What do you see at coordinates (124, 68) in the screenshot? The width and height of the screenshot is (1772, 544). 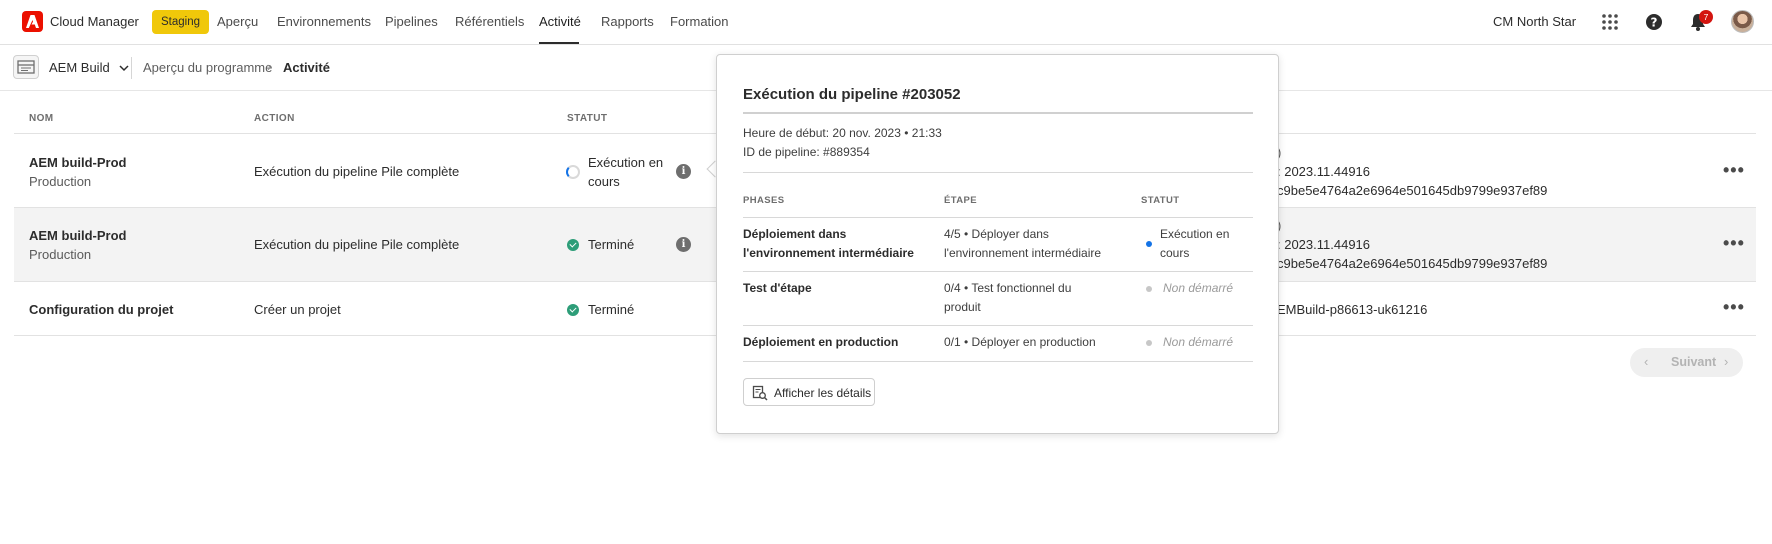 I see `chevron-down-icon` at bounding box center [124, 68].